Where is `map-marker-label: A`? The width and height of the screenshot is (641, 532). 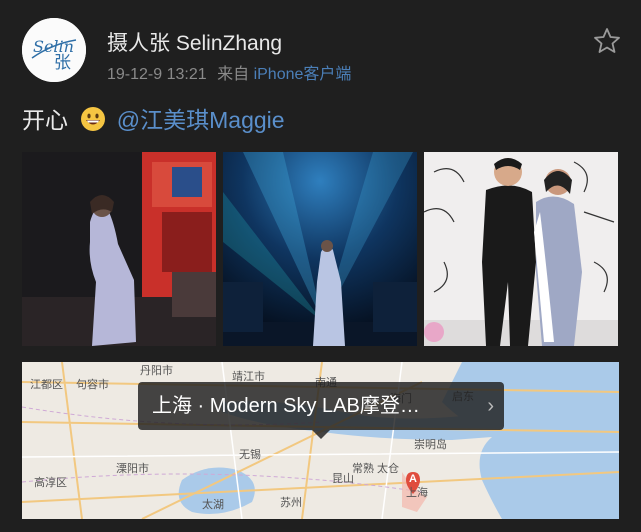 map-marker-label: A is located at coordinates (413, 479).